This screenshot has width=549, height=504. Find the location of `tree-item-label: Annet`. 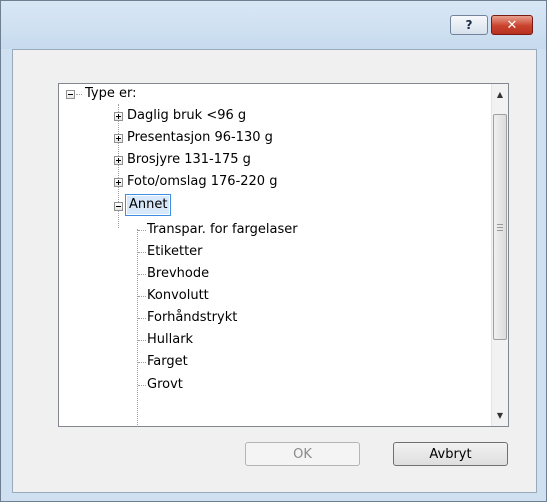

tree-item-label: Annet is located at coordinates (148, 205).